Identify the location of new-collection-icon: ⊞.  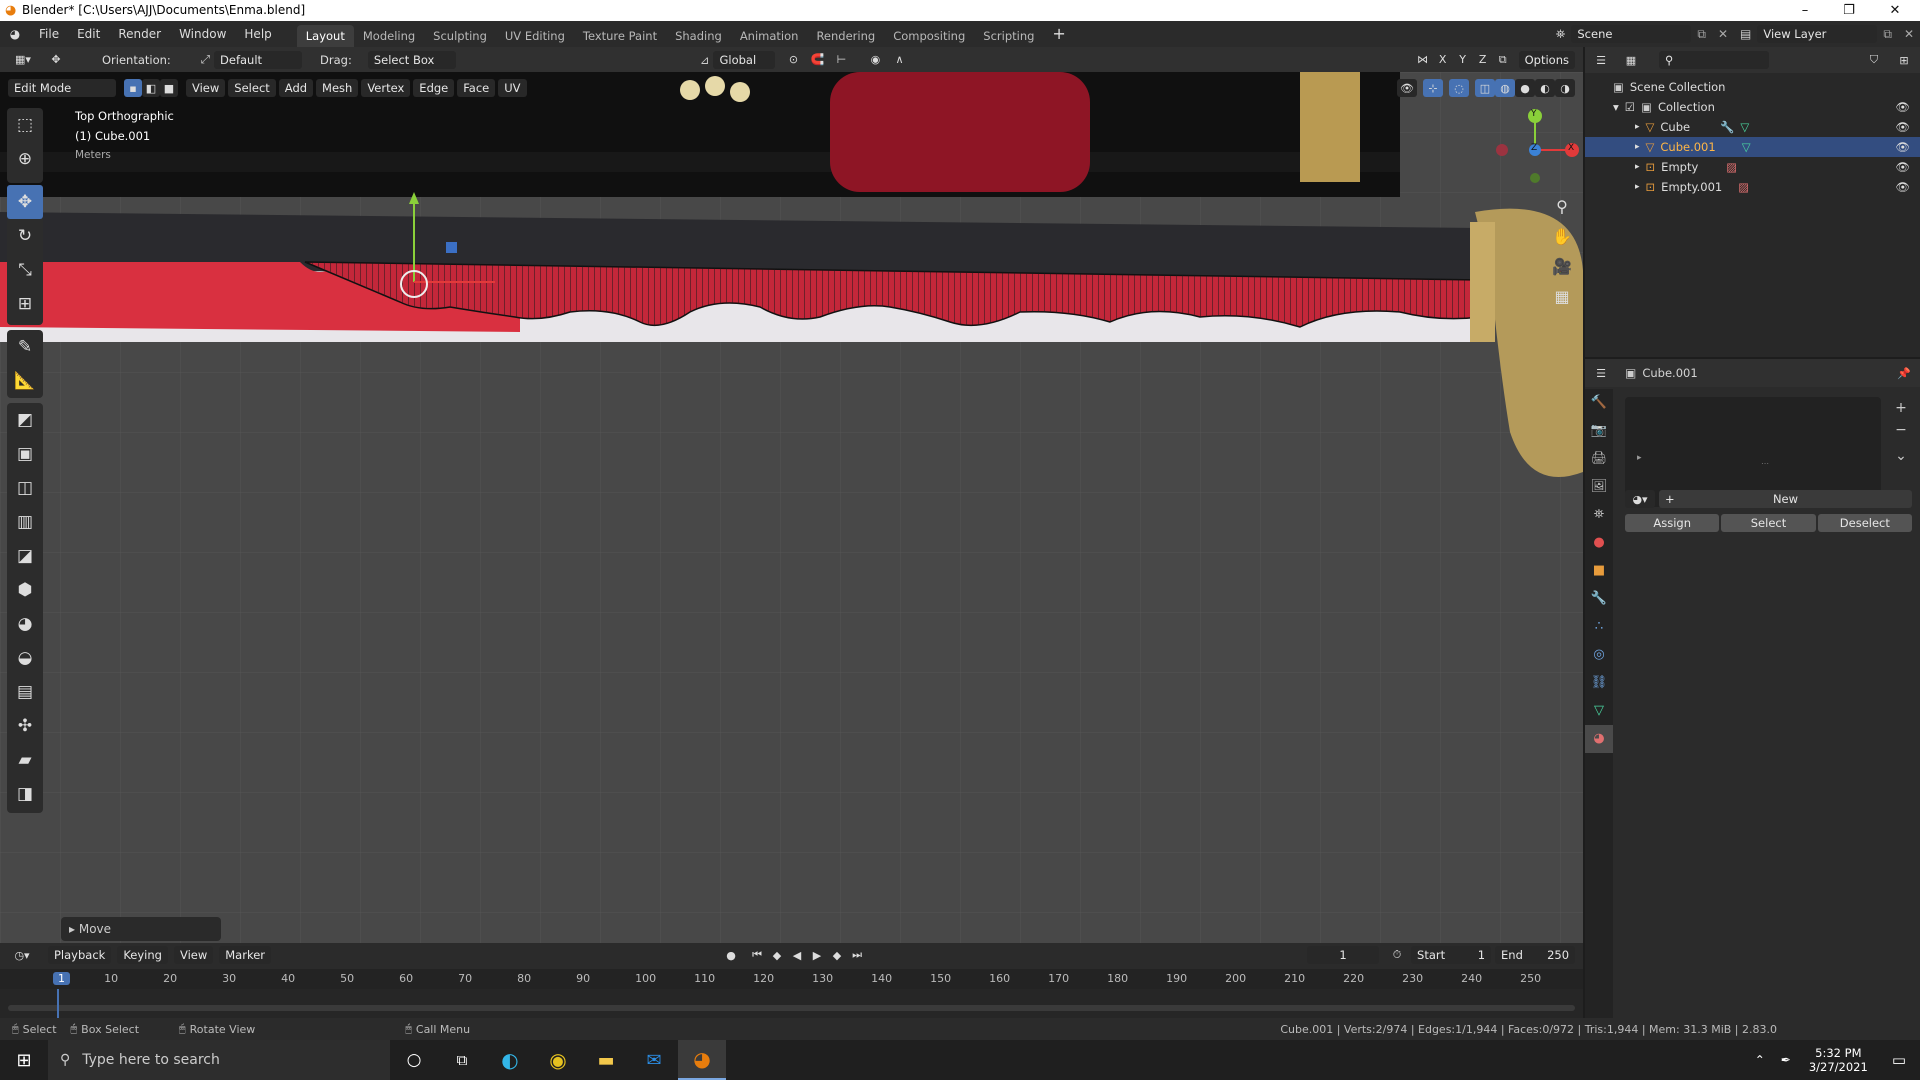
(1904, 60).